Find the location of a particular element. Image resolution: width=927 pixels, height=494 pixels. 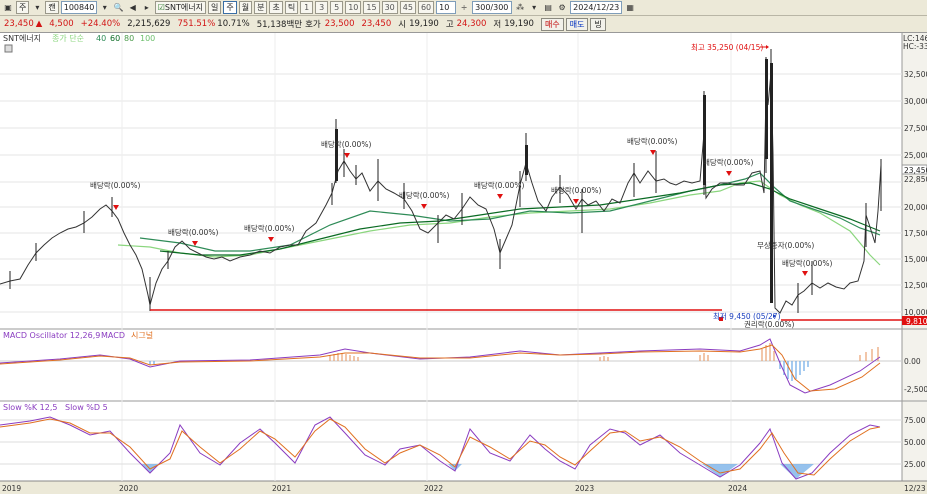

high-label: 고 is located at coordinates (449, 25).